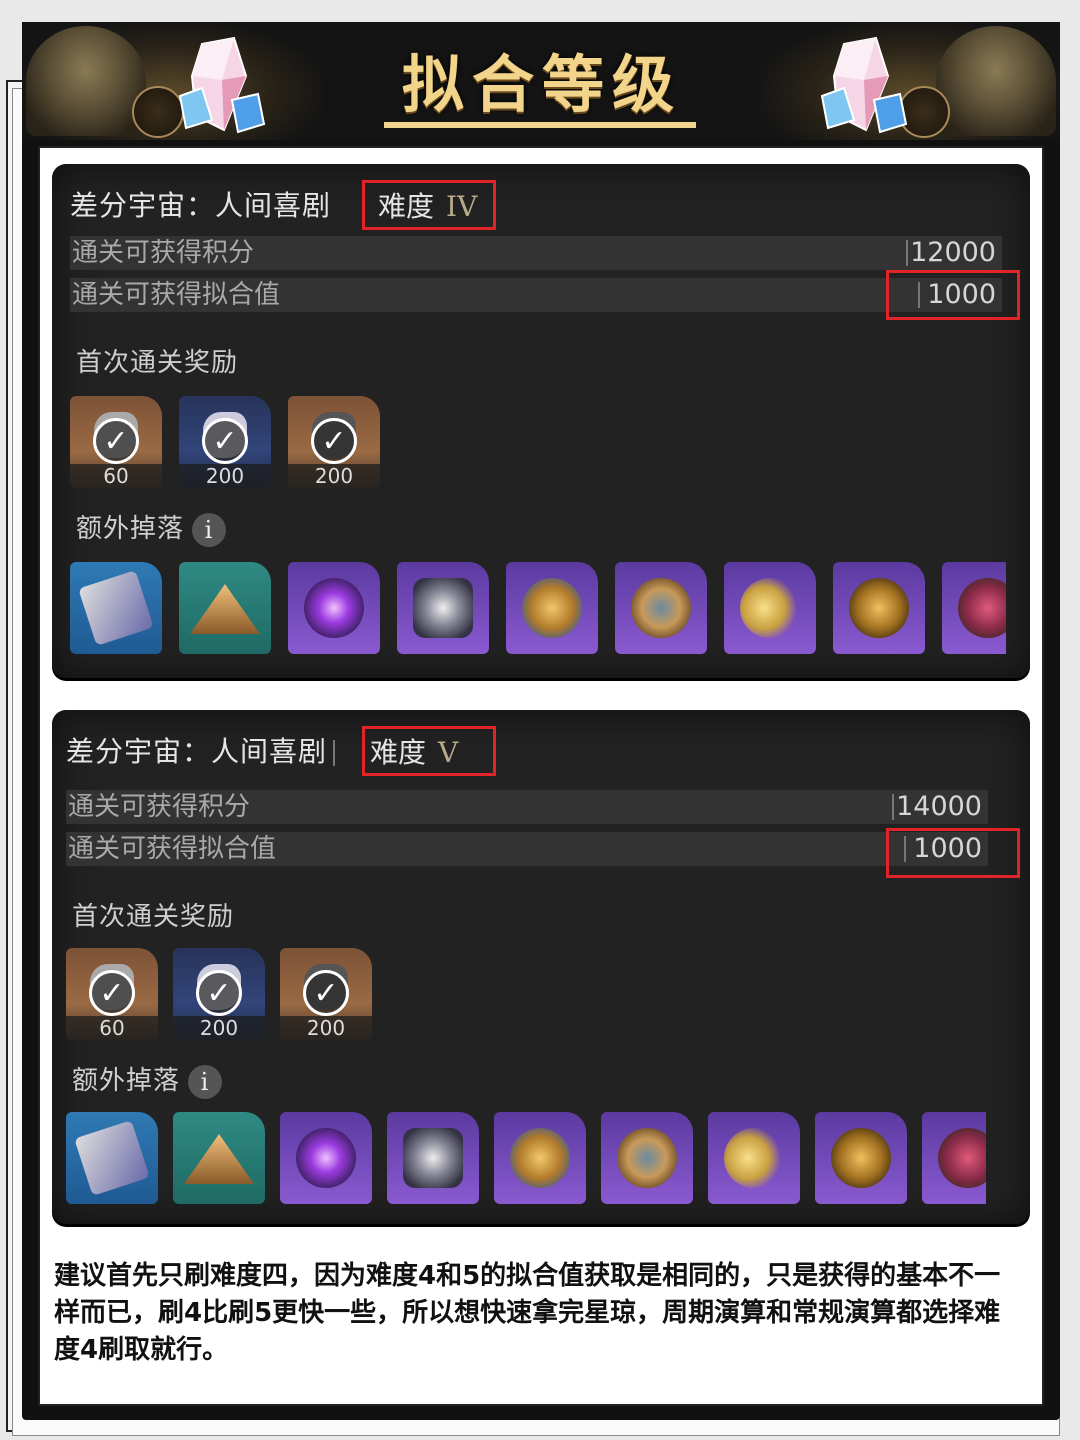 The height and width of the screenshot is (1440, 1080). I want to click on difficulty-roman: IV, so click(462, 206).